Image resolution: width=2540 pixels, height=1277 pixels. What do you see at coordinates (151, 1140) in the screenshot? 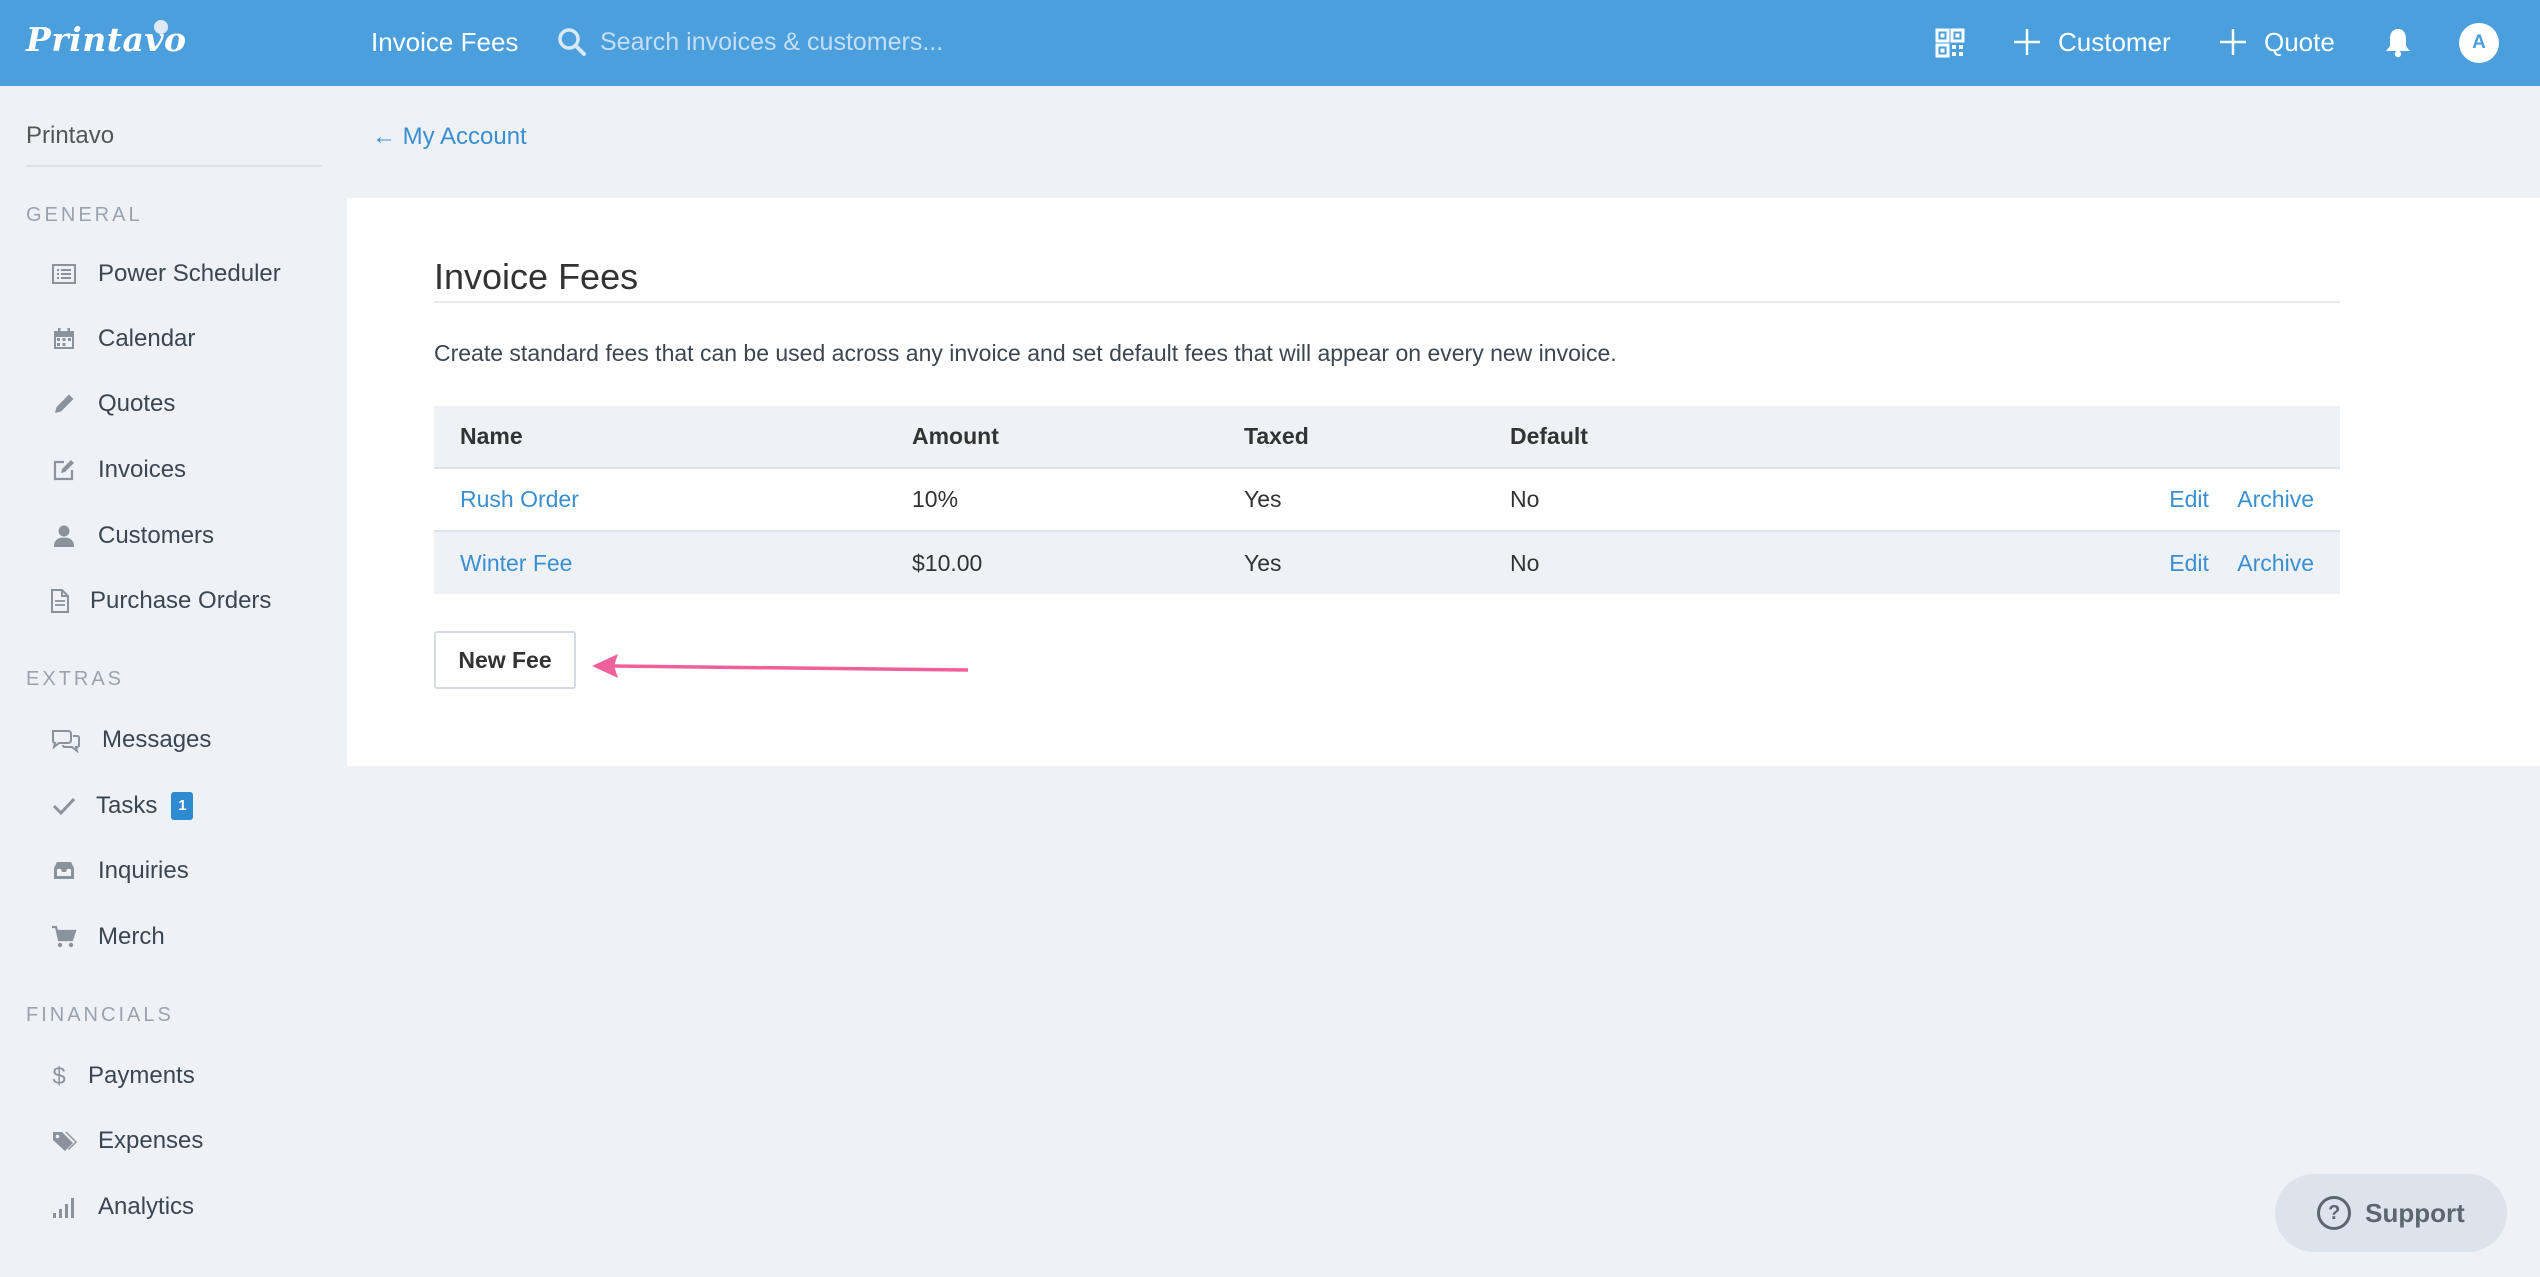
I see `sidebar-item-label: Expenses` at bounding box center [151, 1140].